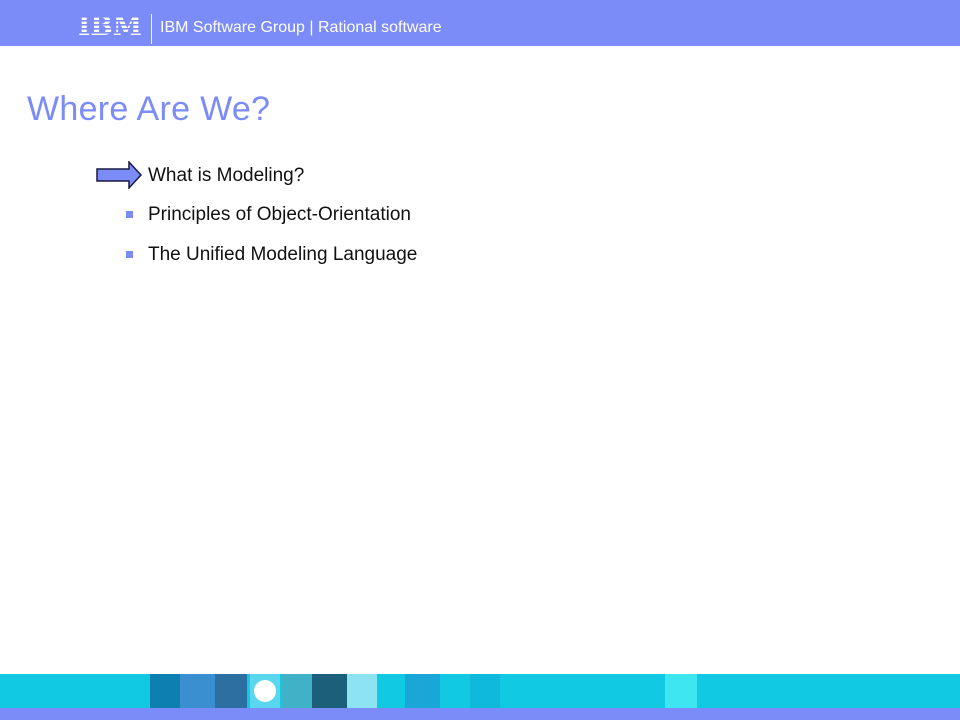 The image size is (960, 720). Describe the element at coordinates (149, 109) in the screenshot. I see `slide-title: Where Are We?` at that location.